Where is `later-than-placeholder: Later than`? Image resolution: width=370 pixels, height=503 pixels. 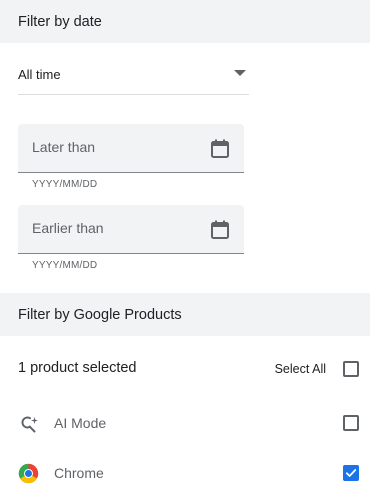 later-than-placeholder: Later than is located at coordinates (64, 147).